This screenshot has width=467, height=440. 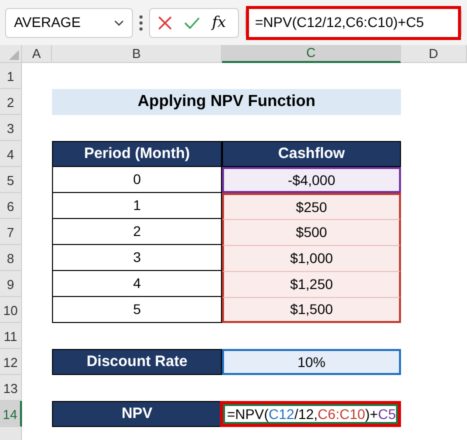 What do you see at coordinates (219, 22) in the screenshot?
I see `insert-function-button: fx` at bounding box center [219, 22].